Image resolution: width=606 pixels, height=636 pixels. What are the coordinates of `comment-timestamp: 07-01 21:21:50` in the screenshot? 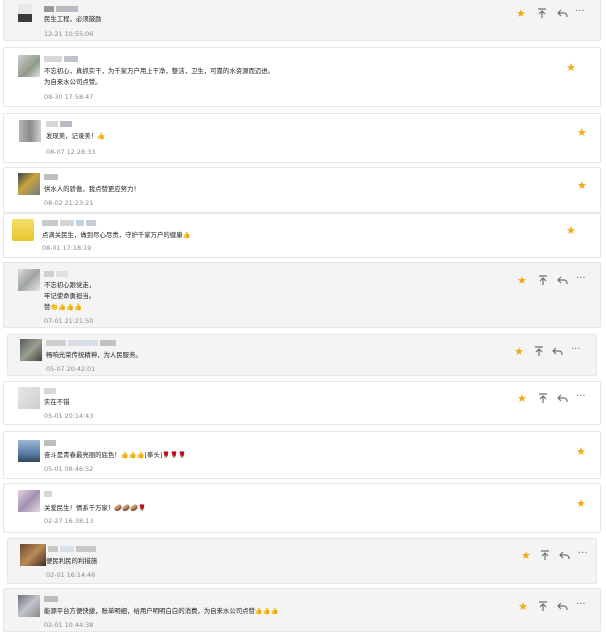 It's located at (69, 321).